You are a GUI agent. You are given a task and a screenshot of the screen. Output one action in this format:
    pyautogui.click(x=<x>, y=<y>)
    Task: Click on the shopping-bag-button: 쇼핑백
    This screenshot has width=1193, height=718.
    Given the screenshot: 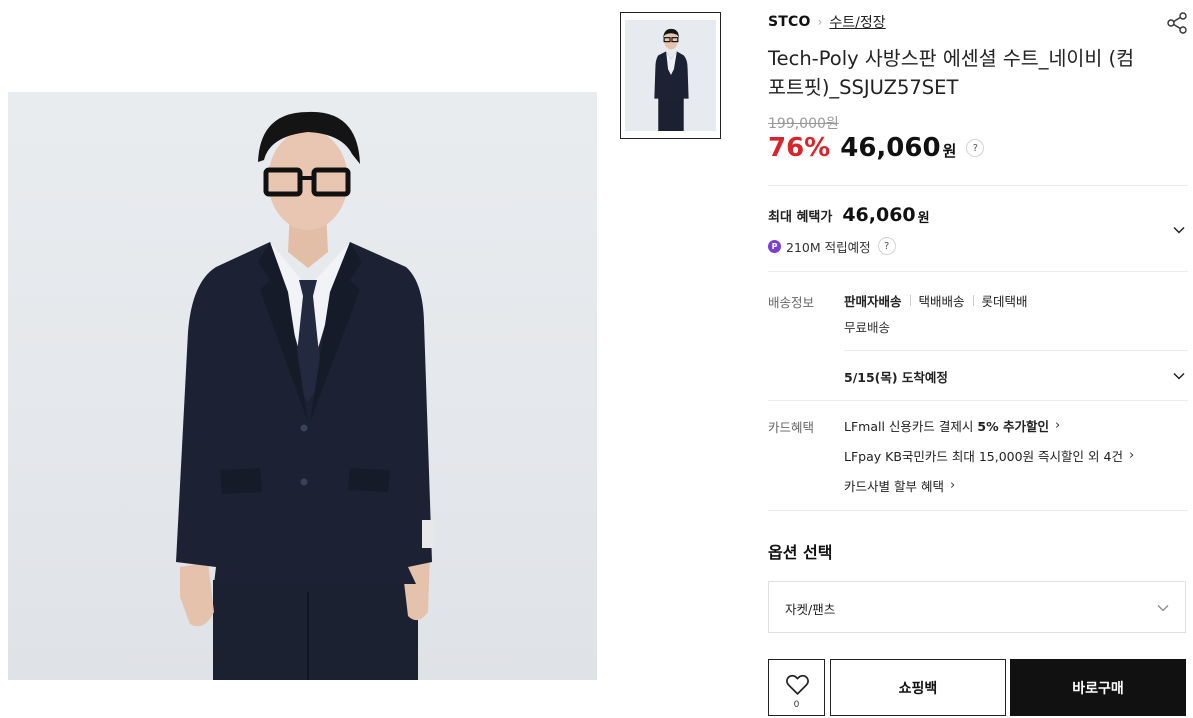 What is the action you would take?
    pyautogui.click(x=918, y=687)
    